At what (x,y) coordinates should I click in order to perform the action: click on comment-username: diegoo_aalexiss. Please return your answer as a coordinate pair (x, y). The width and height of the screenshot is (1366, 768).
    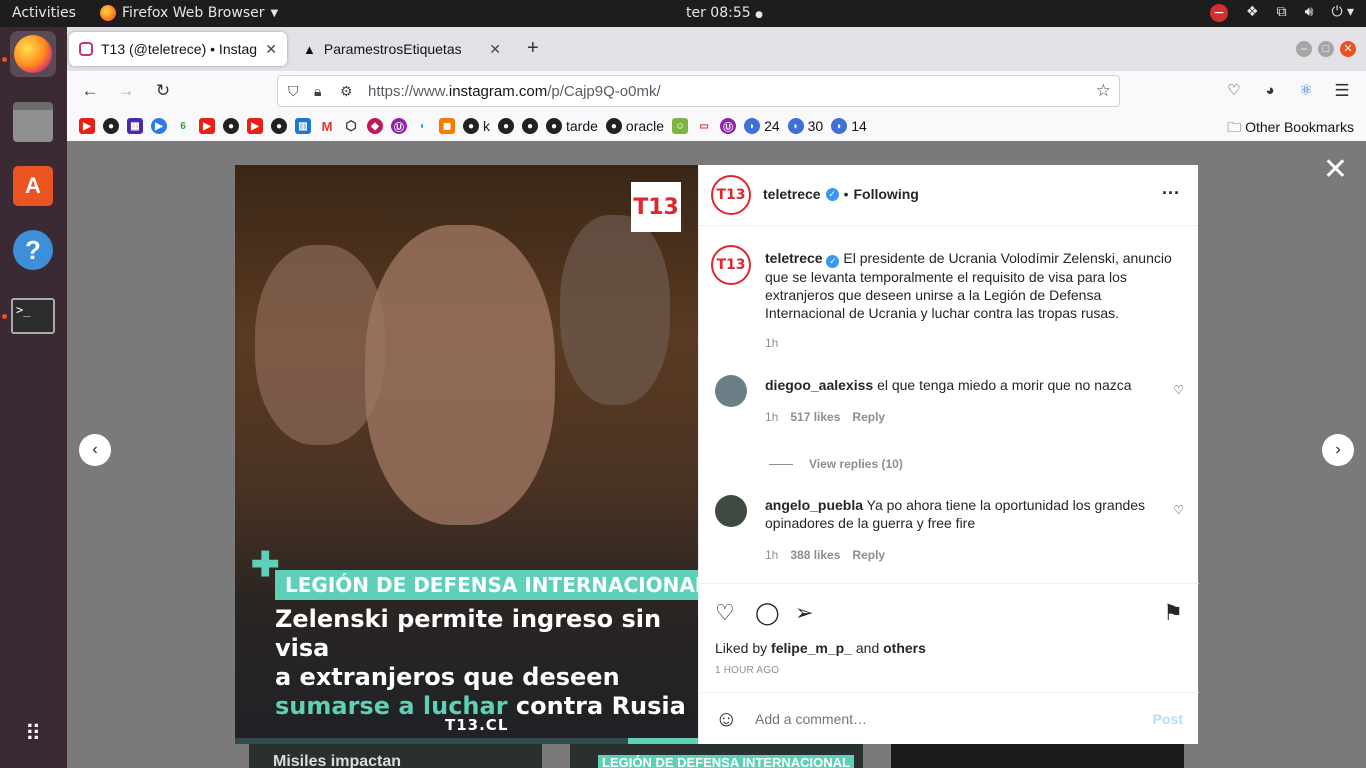
    Looking at the image, I should click on (819, 385).